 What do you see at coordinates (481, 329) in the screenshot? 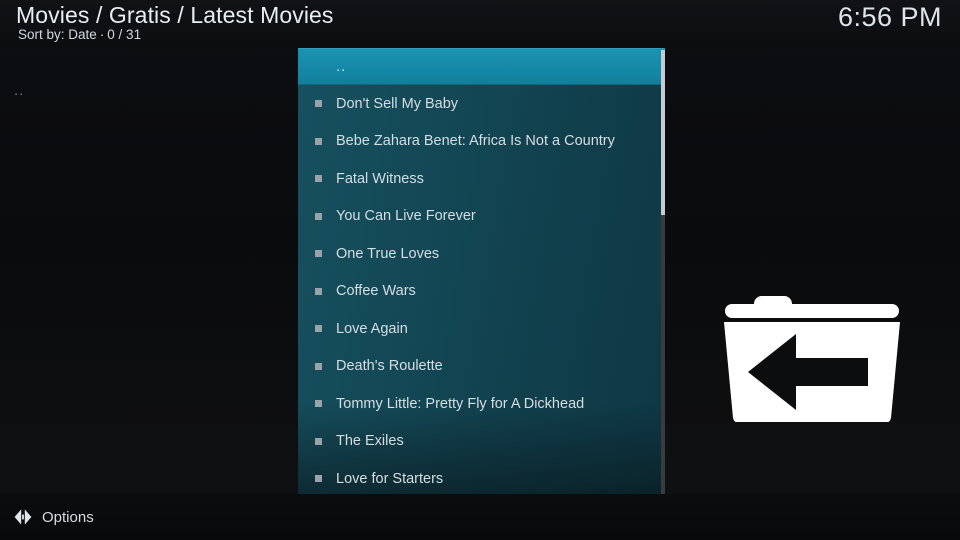
I see `list-item: Love Again` at bounding box center [481, 329].